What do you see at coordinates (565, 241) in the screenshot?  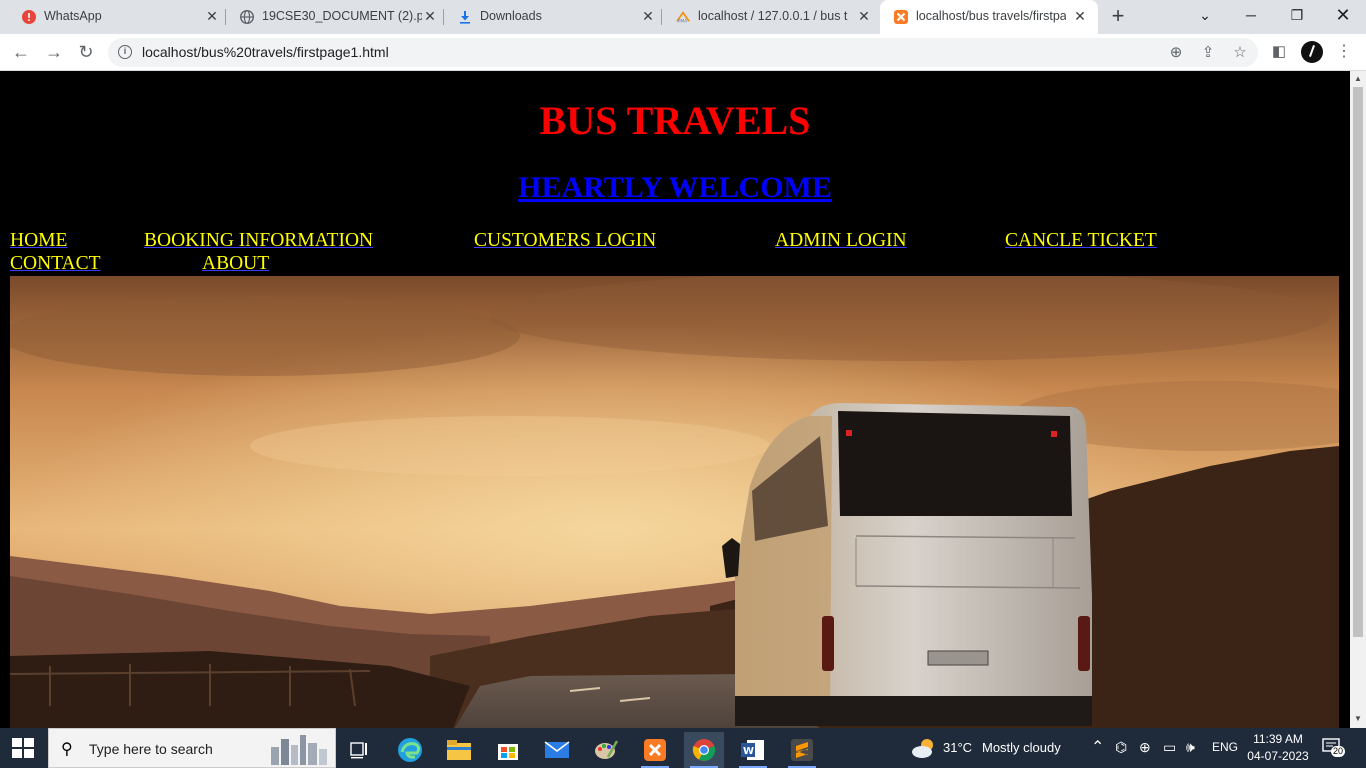 I see `nav-customers-login-link: CUSTOMERS LOGIN` at bounding box center [565, 241].